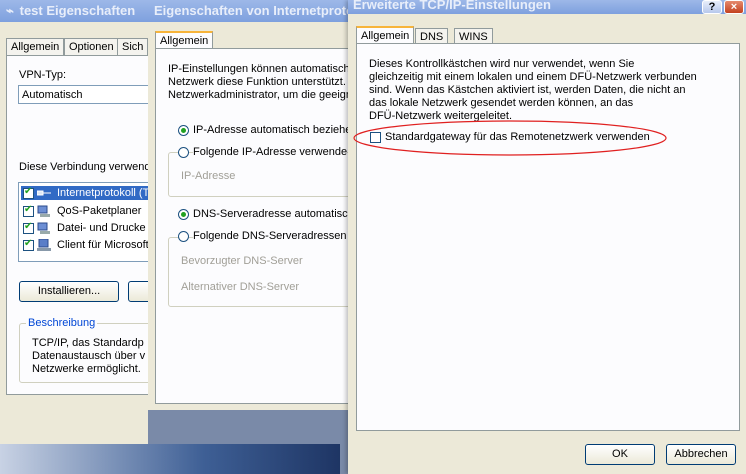  I want to click on component-label: Internetprotokoll (T, so click(102, 193).